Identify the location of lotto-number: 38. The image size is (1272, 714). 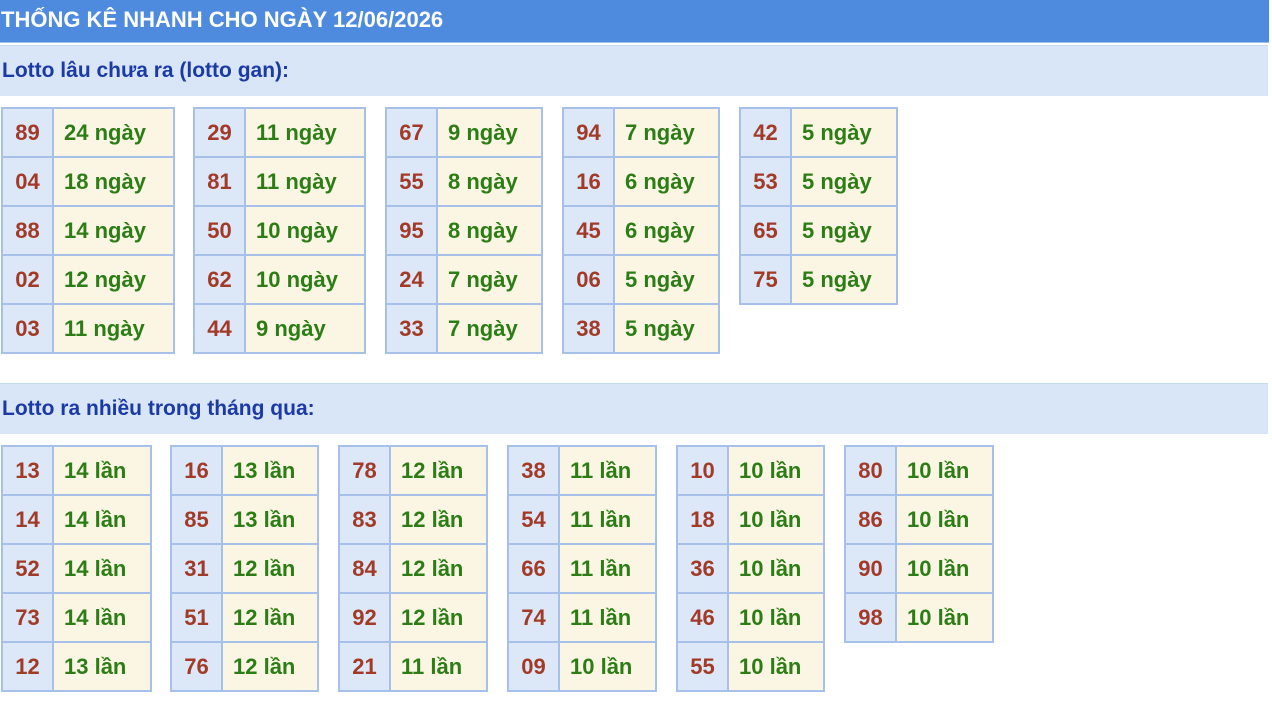
(588, 328).